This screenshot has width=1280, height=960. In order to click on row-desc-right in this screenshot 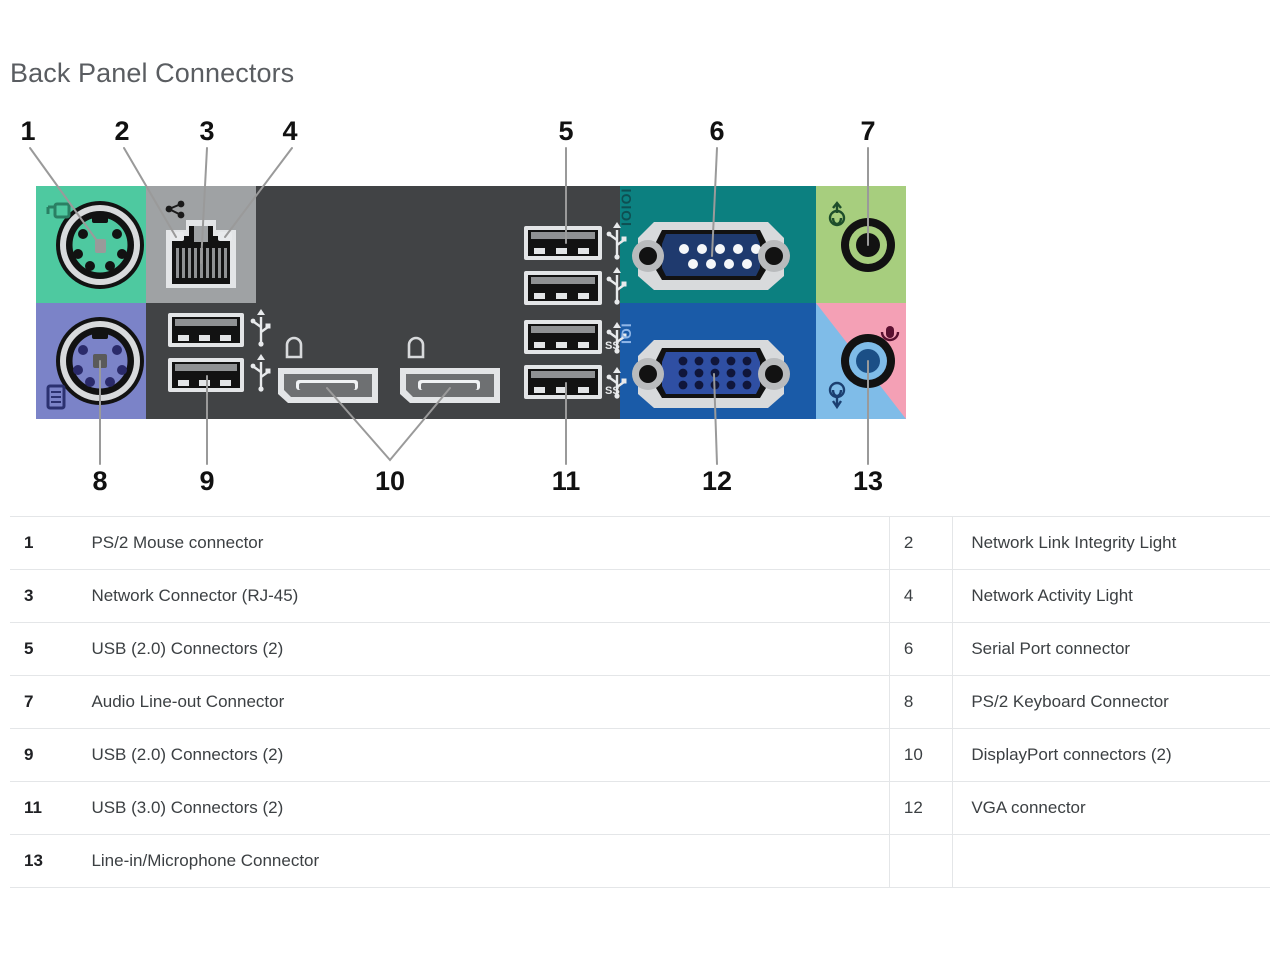, I will do `click(1111, 861)`.